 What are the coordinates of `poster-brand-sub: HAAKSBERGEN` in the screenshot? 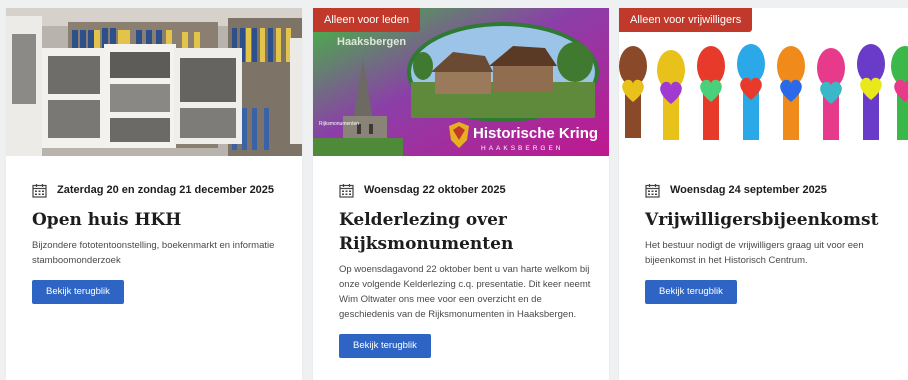 It's located at (522, 148).